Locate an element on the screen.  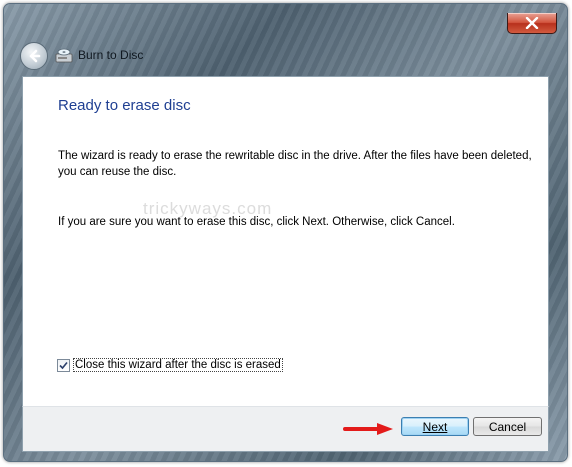
close-button is located at coordinates (532, 23).